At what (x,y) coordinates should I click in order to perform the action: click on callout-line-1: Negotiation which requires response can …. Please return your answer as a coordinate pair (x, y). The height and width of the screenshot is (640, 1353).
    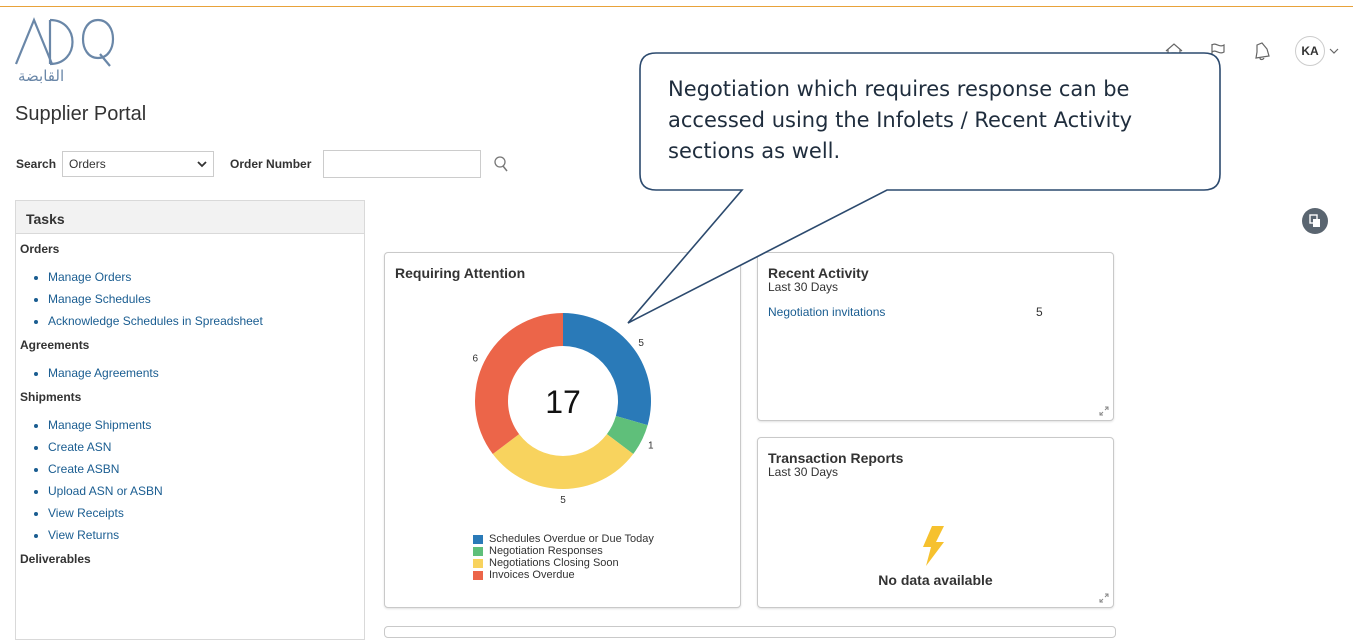
    Looking at the image, I should click on (899, 89).